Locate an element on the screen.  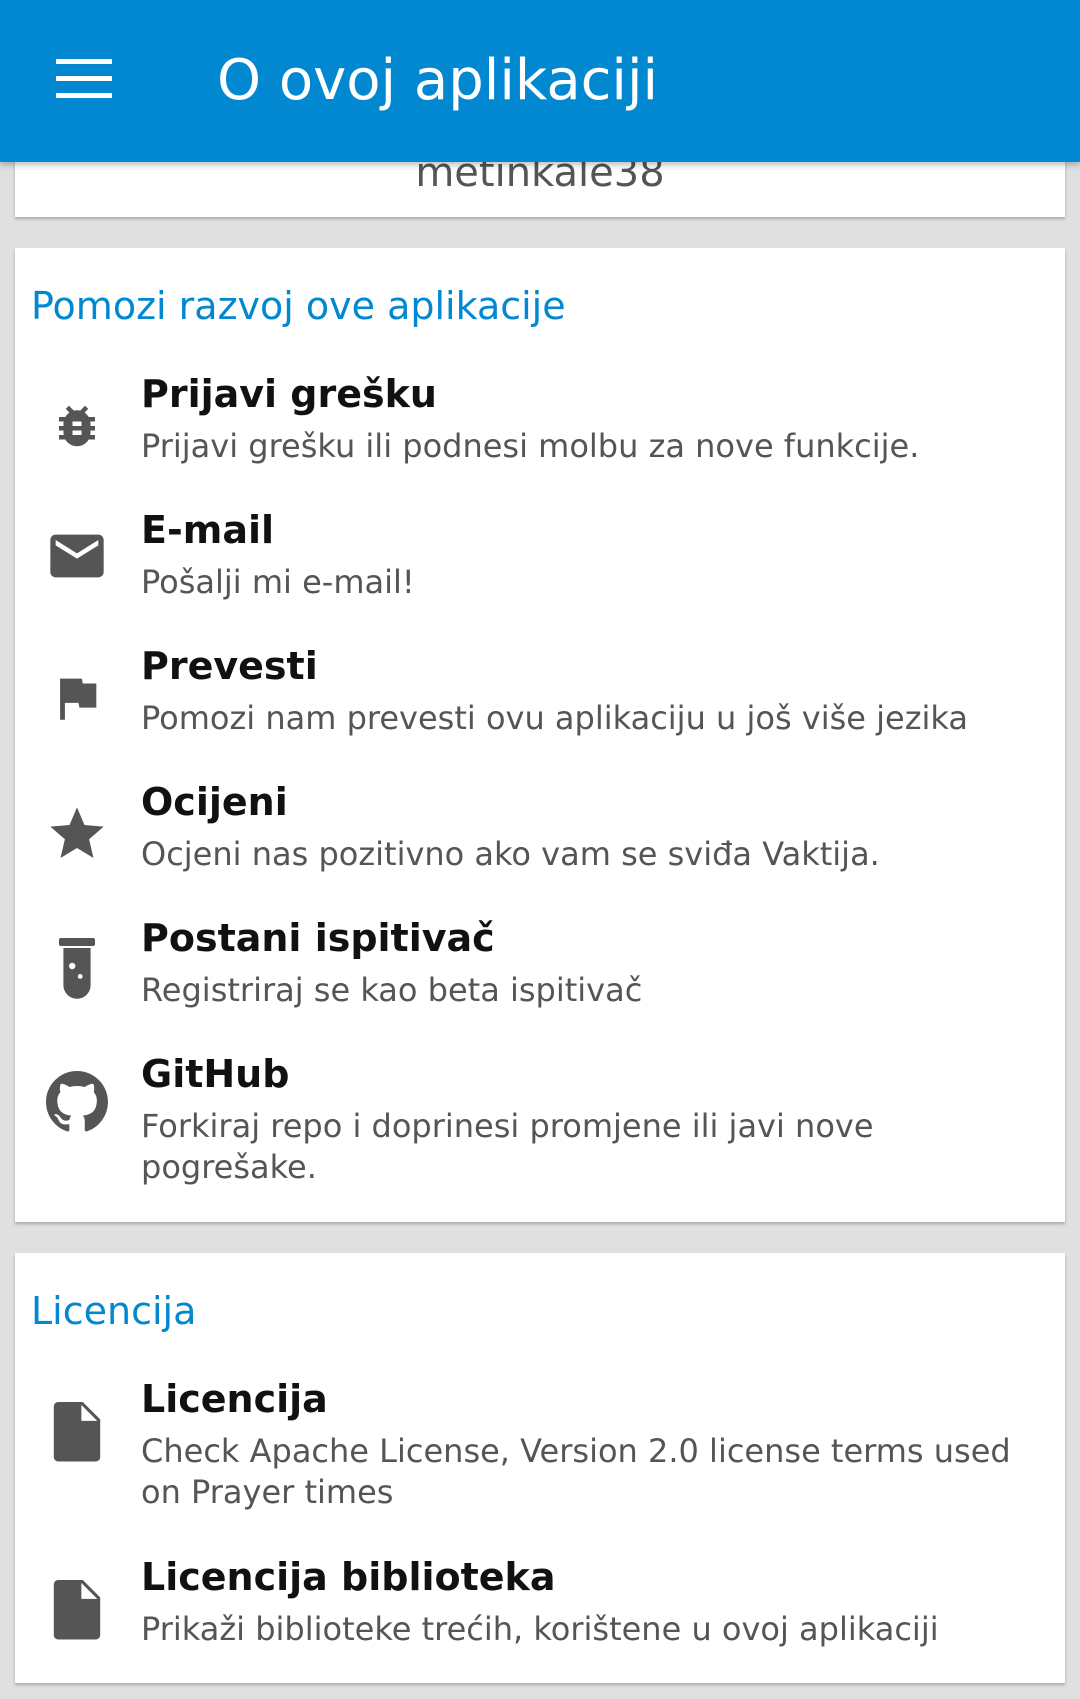
flag-icon is located at coordinates (77, 698).